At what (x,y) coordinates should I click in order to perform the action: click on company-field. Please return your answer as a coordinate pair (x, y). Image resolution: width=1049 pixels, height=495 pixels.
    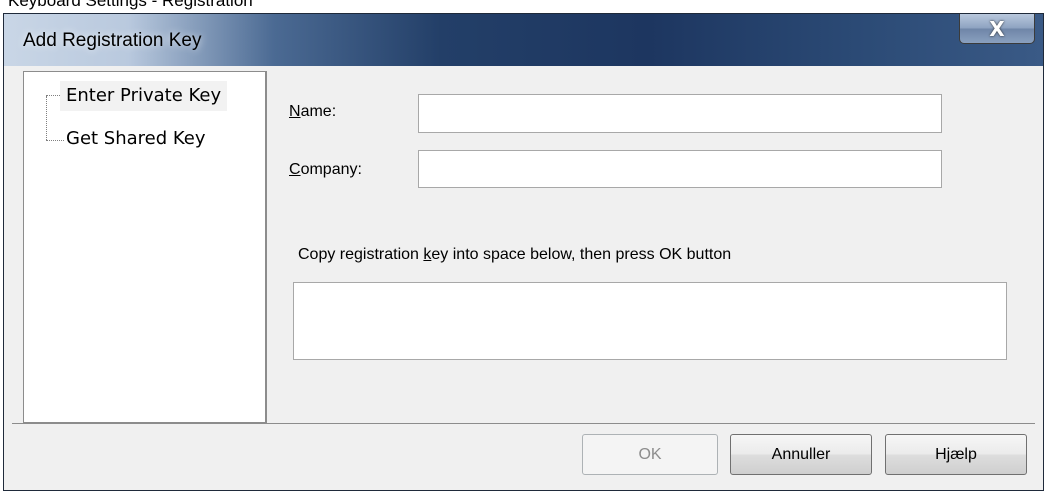
    Looking at the image, I should click on (680, 169).